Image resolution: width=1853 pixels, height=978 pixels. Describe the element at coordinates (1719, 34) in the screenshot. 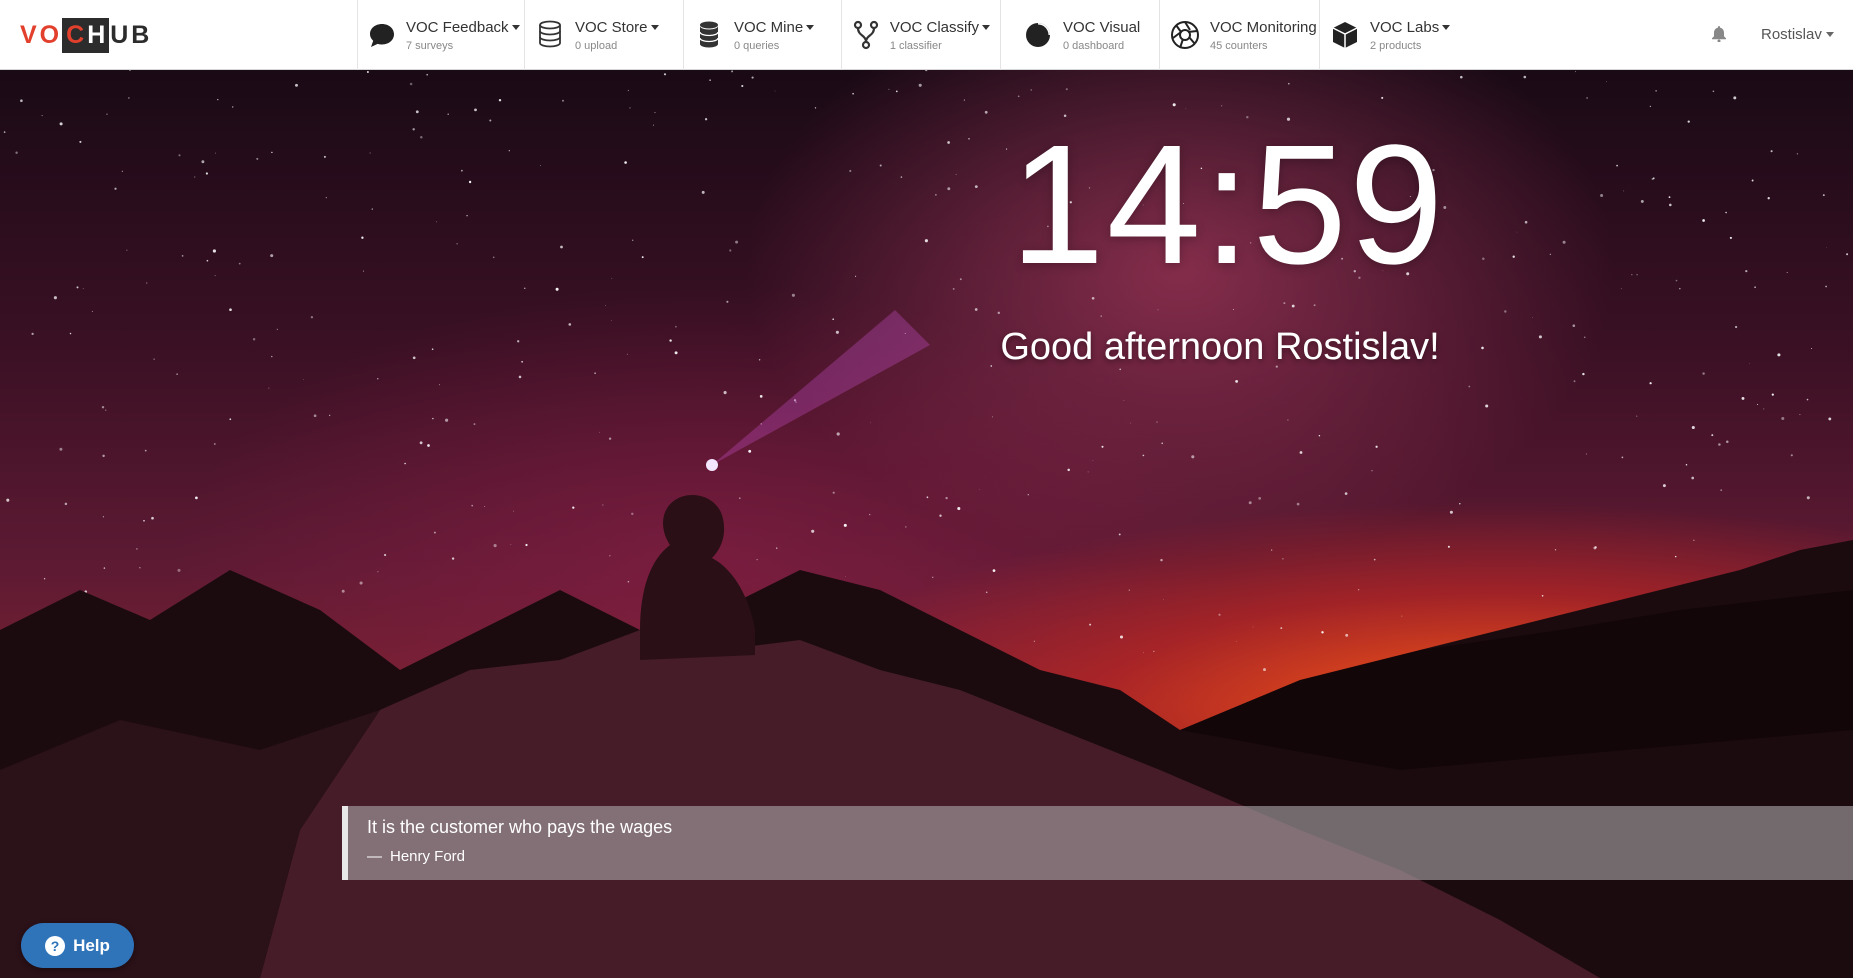

I see `bell-icon` at that location.